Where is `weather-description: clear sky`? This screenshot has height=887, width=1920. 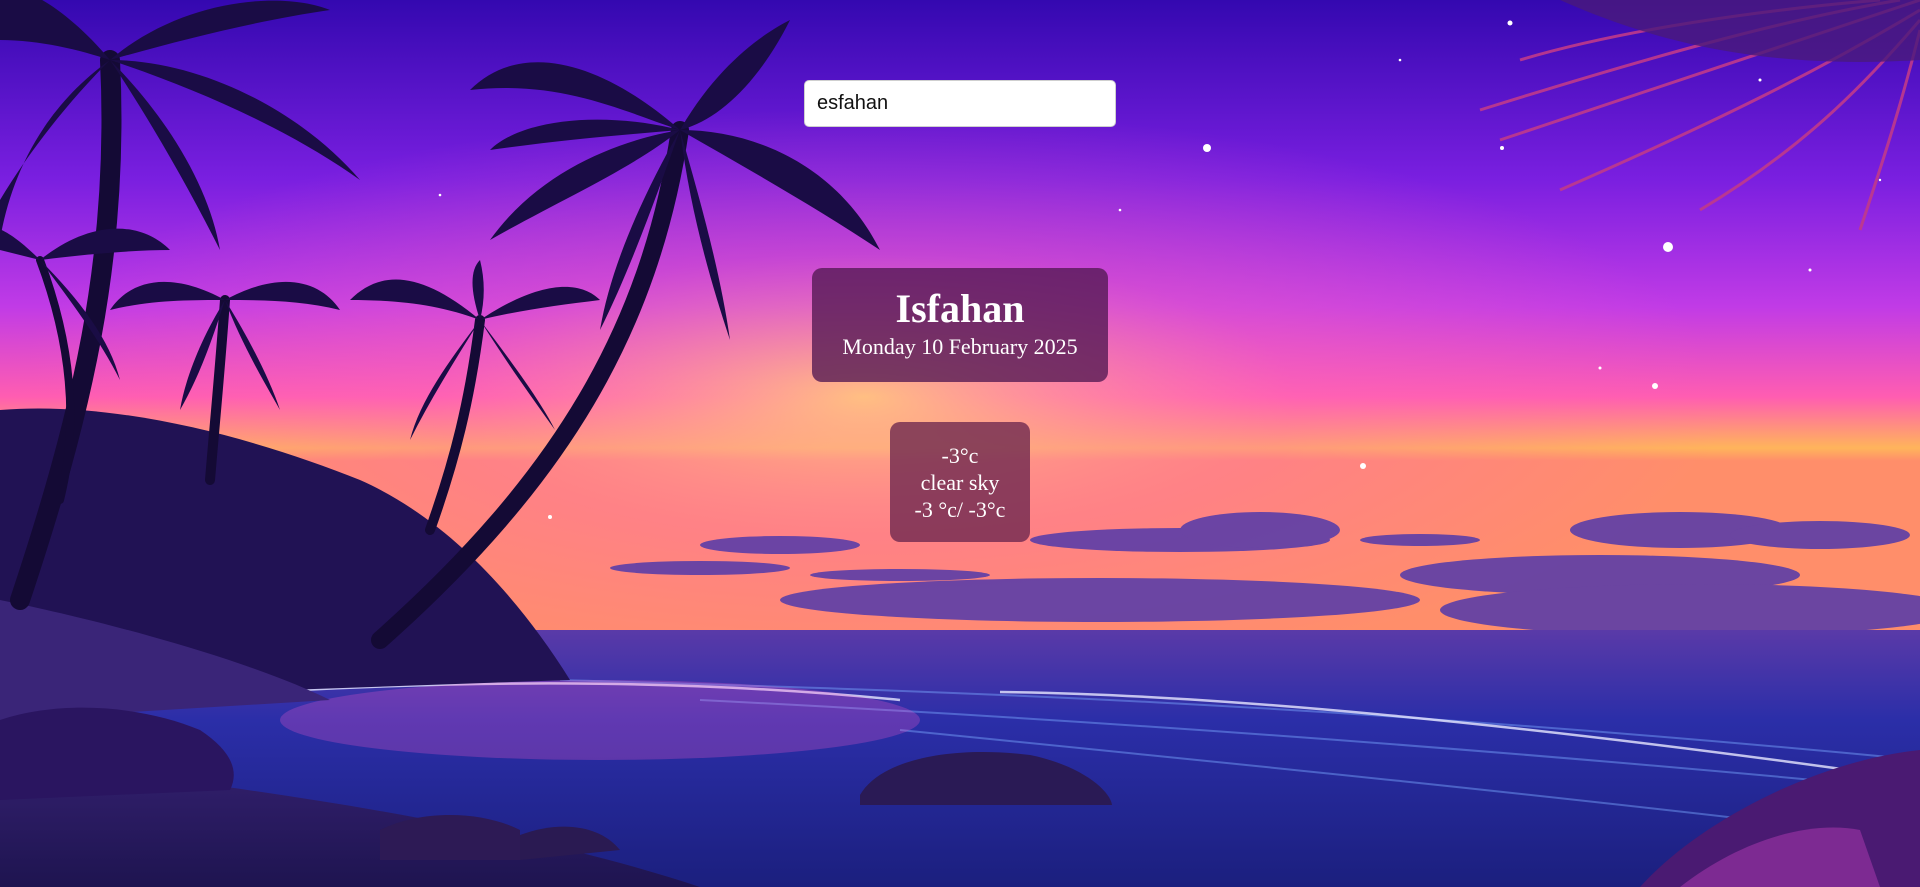
weather-description: clear sky is located at coordinates (960, 482).